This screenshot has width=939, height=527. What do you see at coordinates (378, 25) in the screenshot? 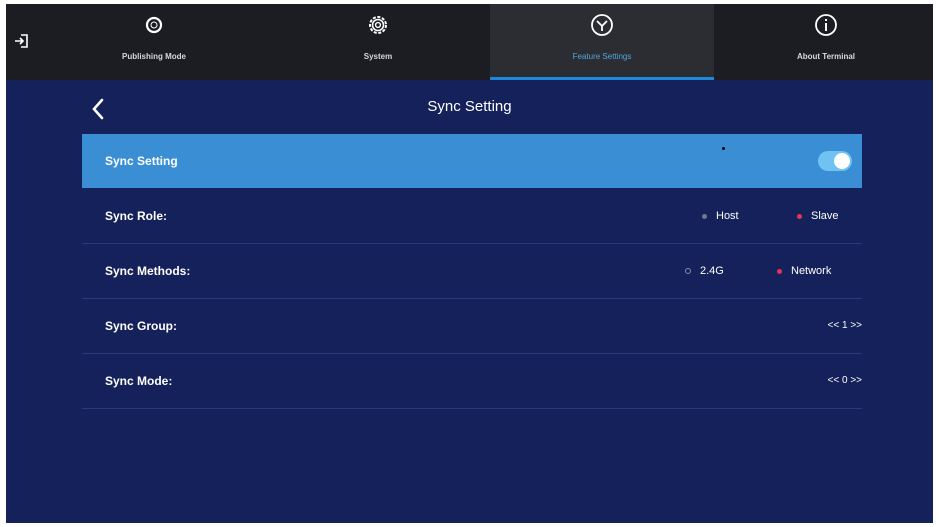
I see `gear-icon` at bounding box center [378, 25].